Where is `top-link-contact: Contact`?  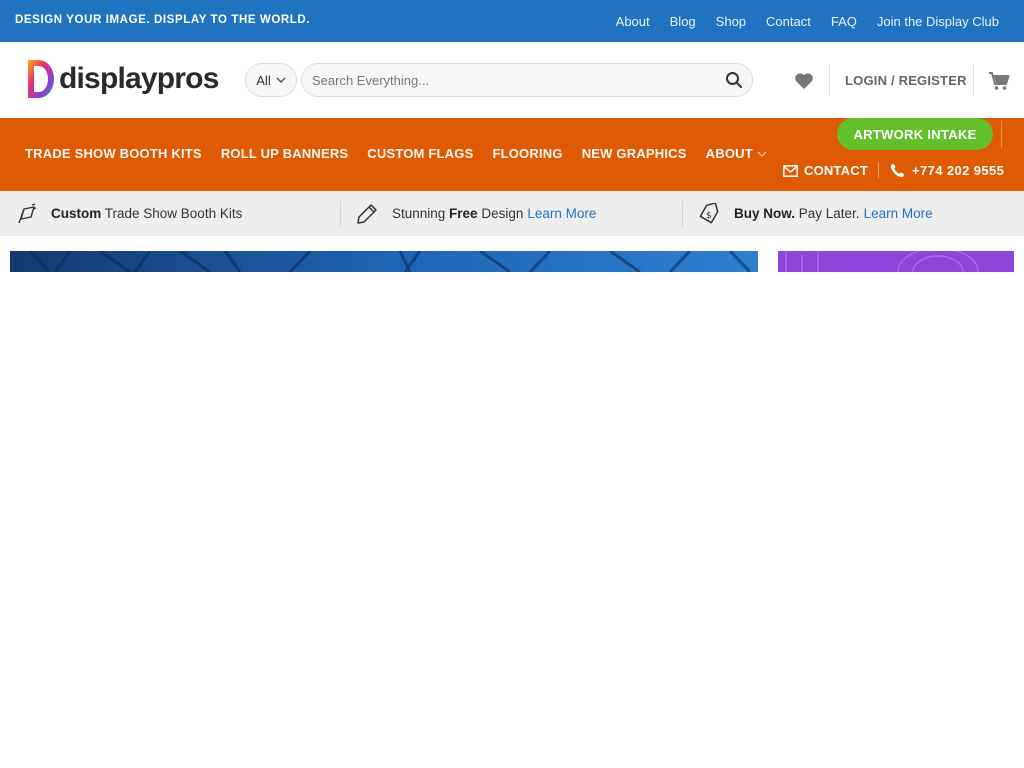
top-link-contact: Contact is located at coordinates (788, 21).